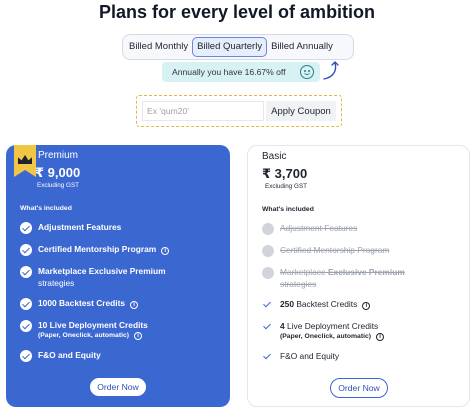 This screenshot has width=474, height=415. I want to click on feature-text: 1000 Backtest Credits, so click(82, 303).